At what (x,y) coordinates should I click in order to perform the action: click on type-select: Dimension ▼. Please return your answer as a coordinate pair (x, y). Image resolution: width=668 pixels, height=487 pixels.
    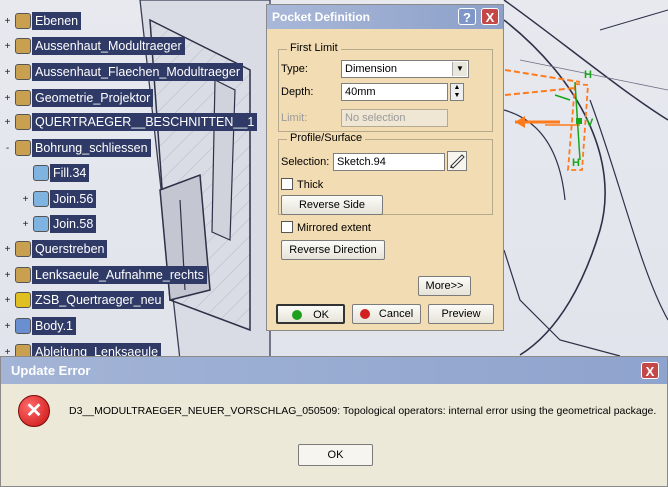
    Looking at the image, I should click on (405, 69).